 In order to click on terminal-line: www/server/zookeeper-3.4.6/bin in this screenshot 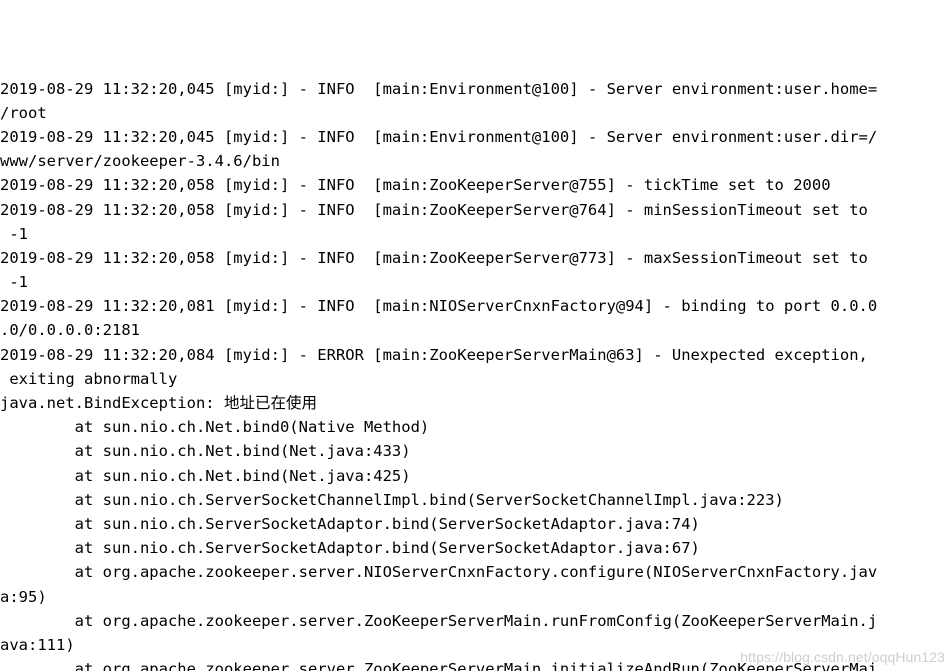, I will do `click(140, 161)`.